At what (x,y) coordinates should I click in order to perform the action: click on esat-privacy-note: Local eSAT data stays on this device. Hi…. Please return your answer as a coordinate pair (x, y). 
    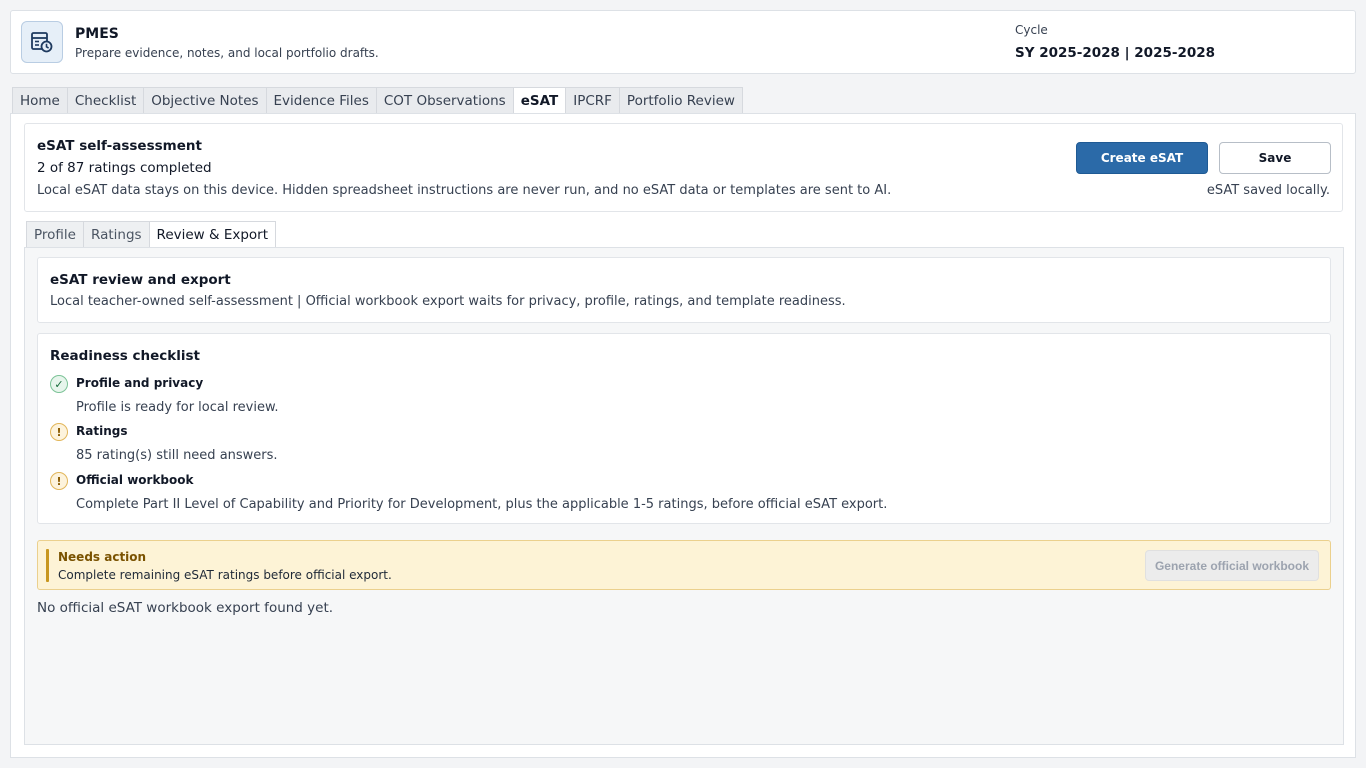
    Looking at the image, I should click on (464, 190).